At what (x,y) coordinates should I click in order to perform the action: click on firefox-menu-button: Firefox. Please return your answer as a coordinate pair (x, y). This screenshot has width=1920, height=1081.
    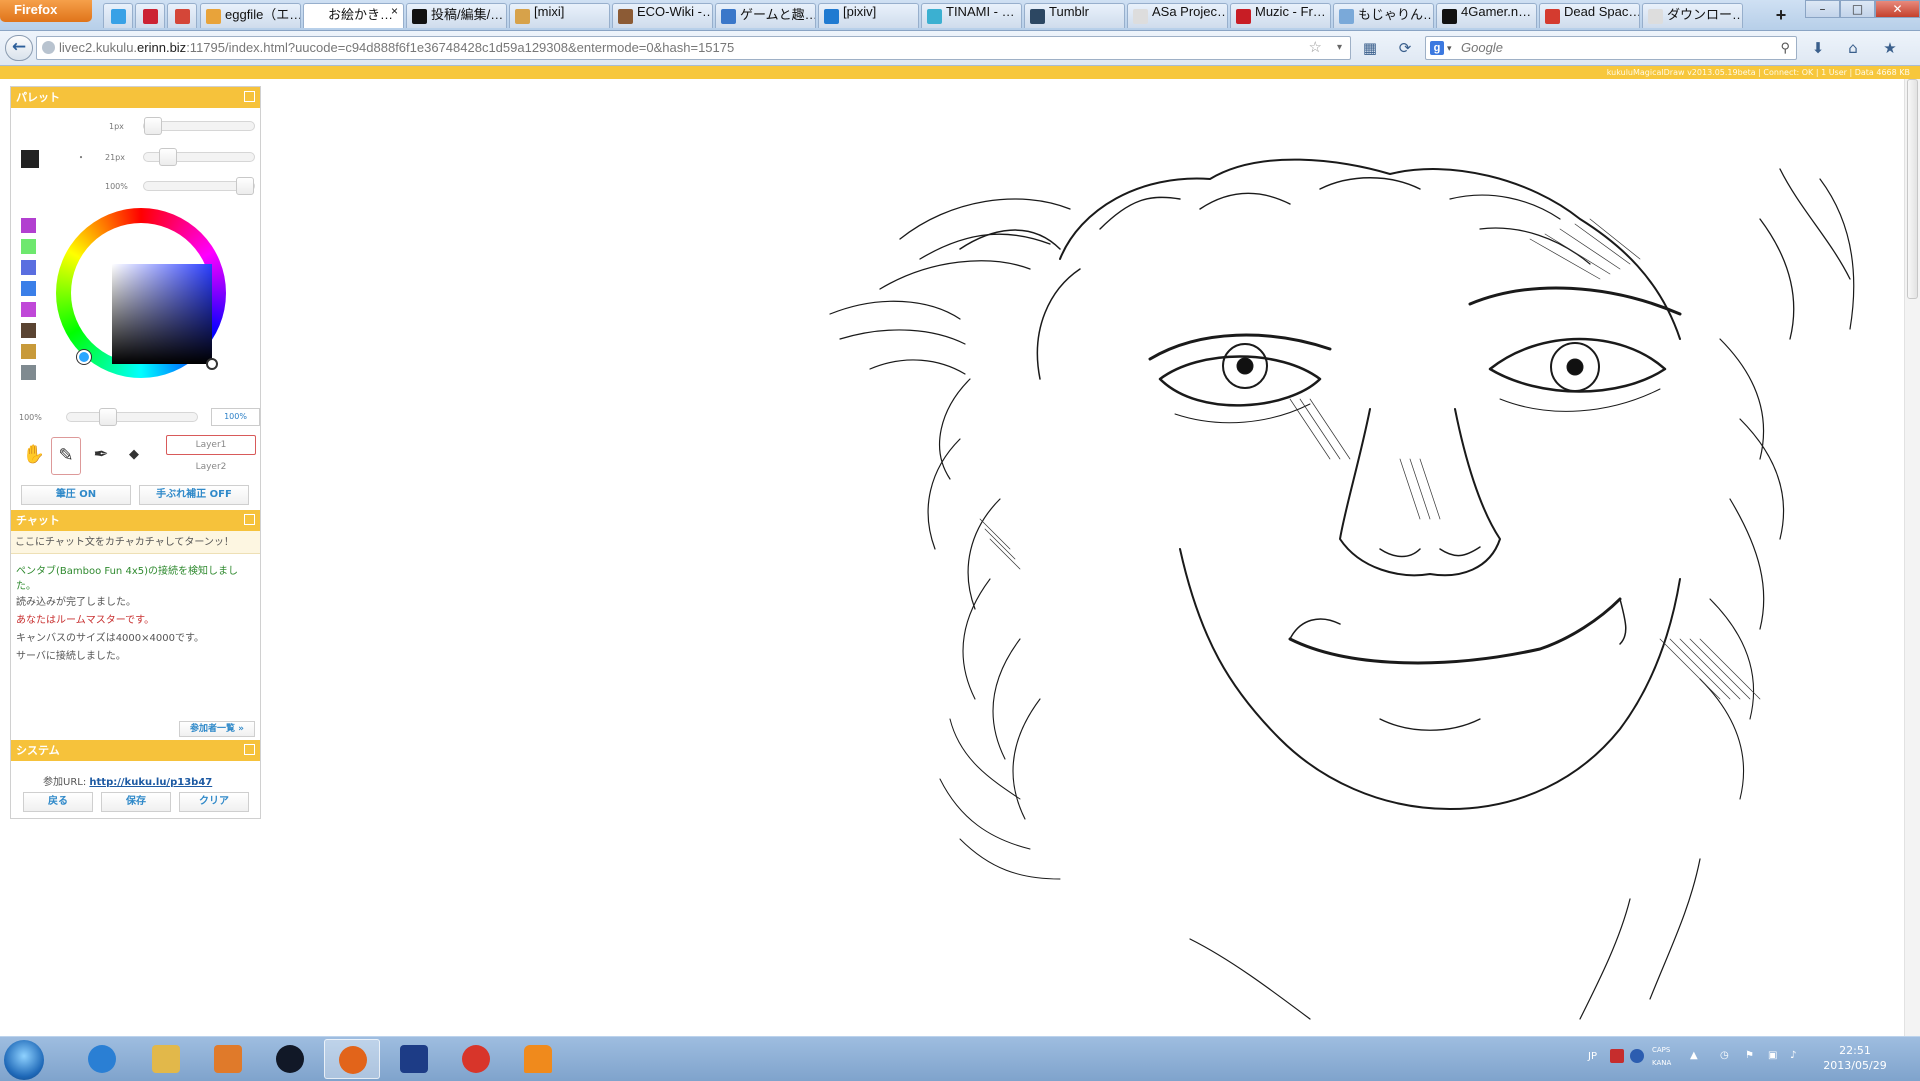
    Looking at the image, I should click on (46, 11).